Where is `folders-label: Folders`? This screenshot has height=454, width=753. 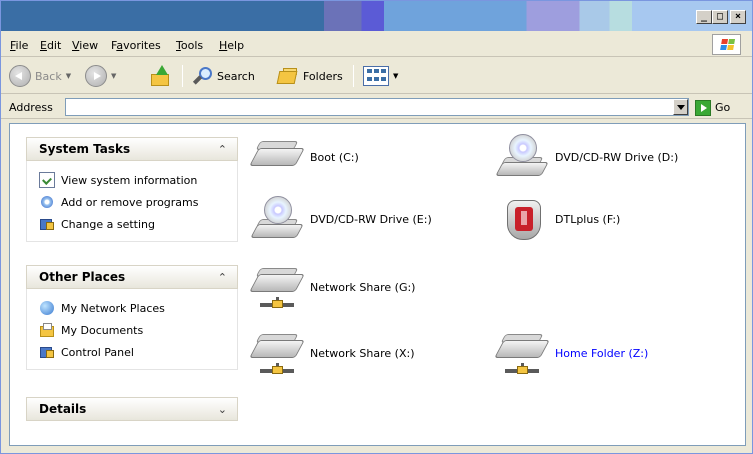
folders-label: Folders is located at coordinates (323, 76).